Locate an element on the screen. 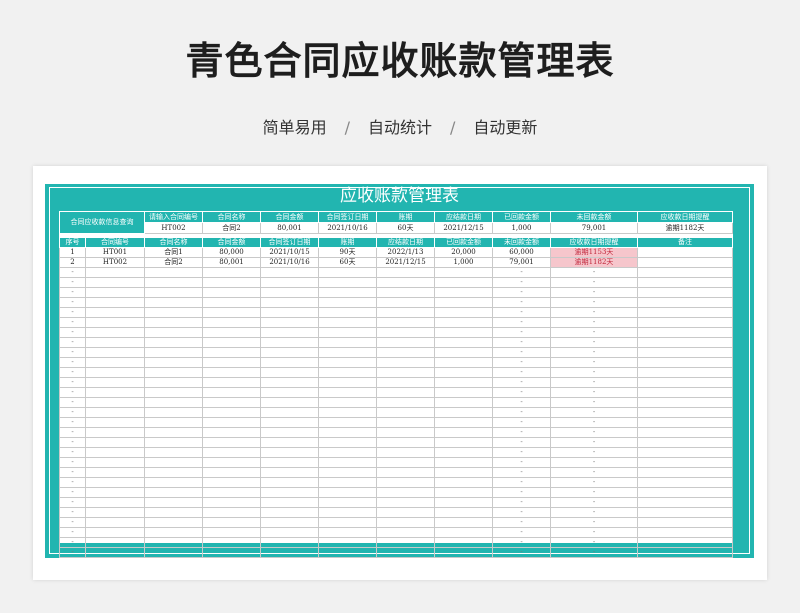 The height and width of the screenshot is (613, 800). table-cell: HT001 is located at coordinates (115, 252).